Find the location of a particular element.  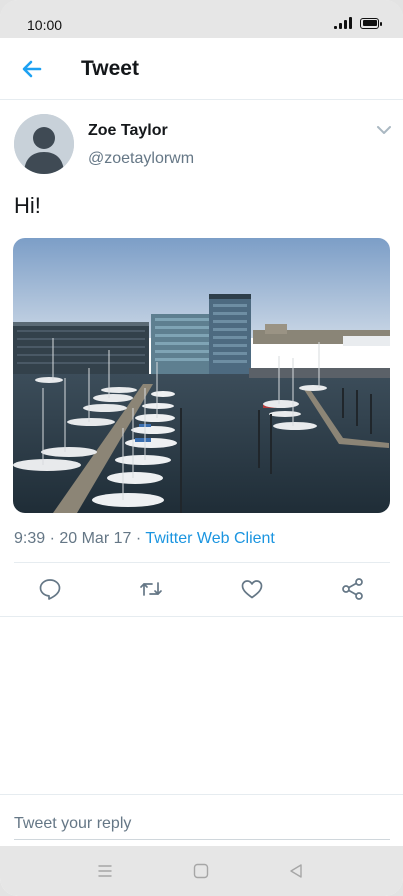

status-time: 10:00 is located at coordinates (45, 25).